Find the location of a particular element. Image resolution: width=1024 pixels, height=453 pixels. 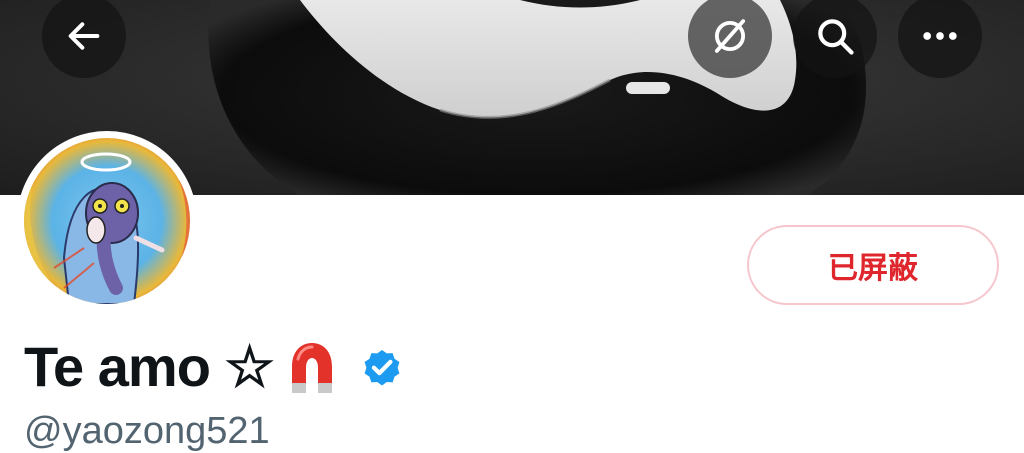

arrow-left-icon is located at coordinates (84, 36).